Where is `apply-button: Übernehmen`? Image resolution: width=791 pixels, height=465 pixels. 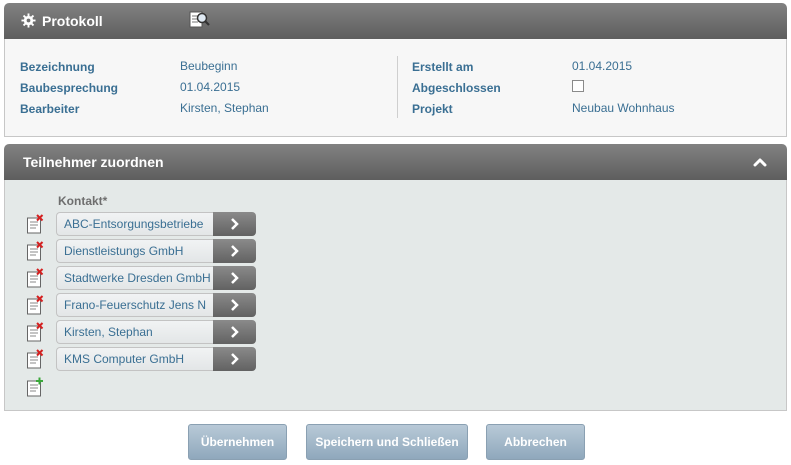 apply-button: Übernehmen is located at coordinates (237, 442).